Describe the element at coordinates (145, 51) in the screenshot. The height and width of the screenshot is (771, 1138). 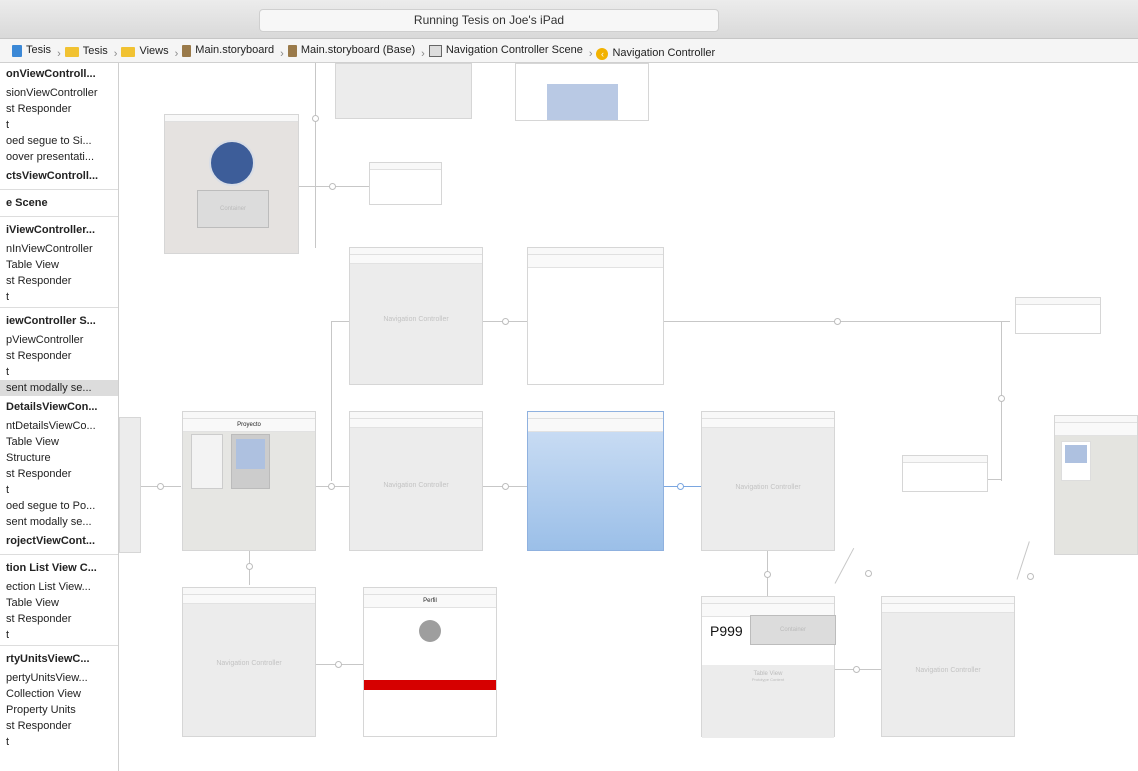
I see `breadcrumb-item: Views` at that location.